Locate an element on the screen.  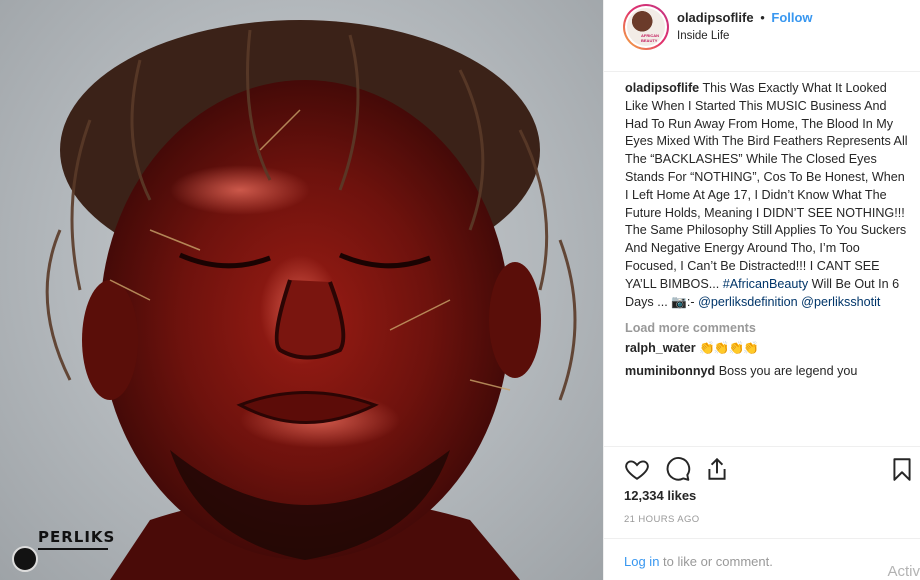
heart-icon is located at coordinates (637, 469).